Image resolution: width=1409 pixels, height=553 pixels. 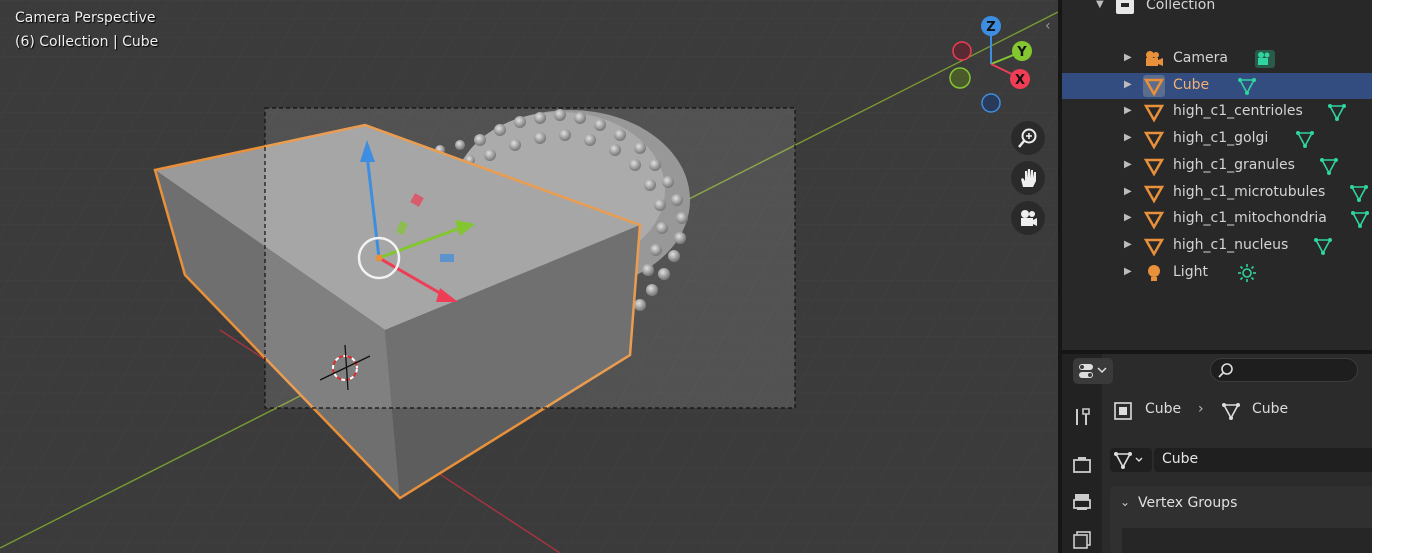 I want to click on outliner-item-label: Light, so click(x=1190, y=271).